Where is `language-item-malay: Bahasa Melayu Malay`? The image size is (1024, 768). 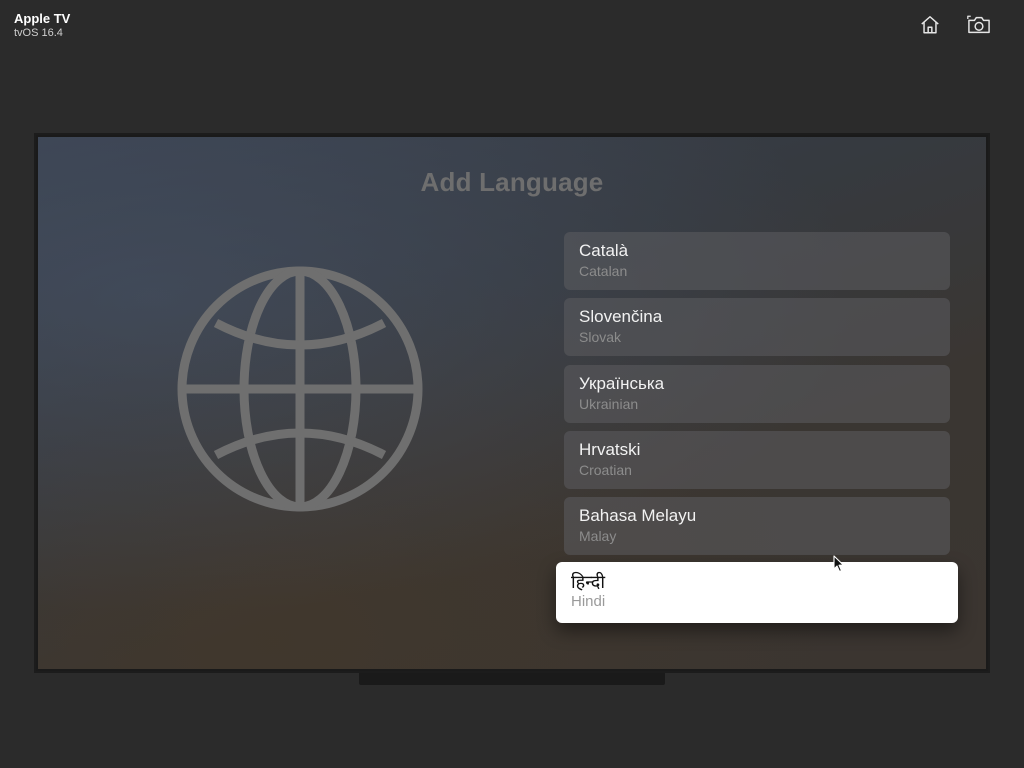
language-item-malay: Bahasa Melayu Malay is located at coordinates (757, 526).